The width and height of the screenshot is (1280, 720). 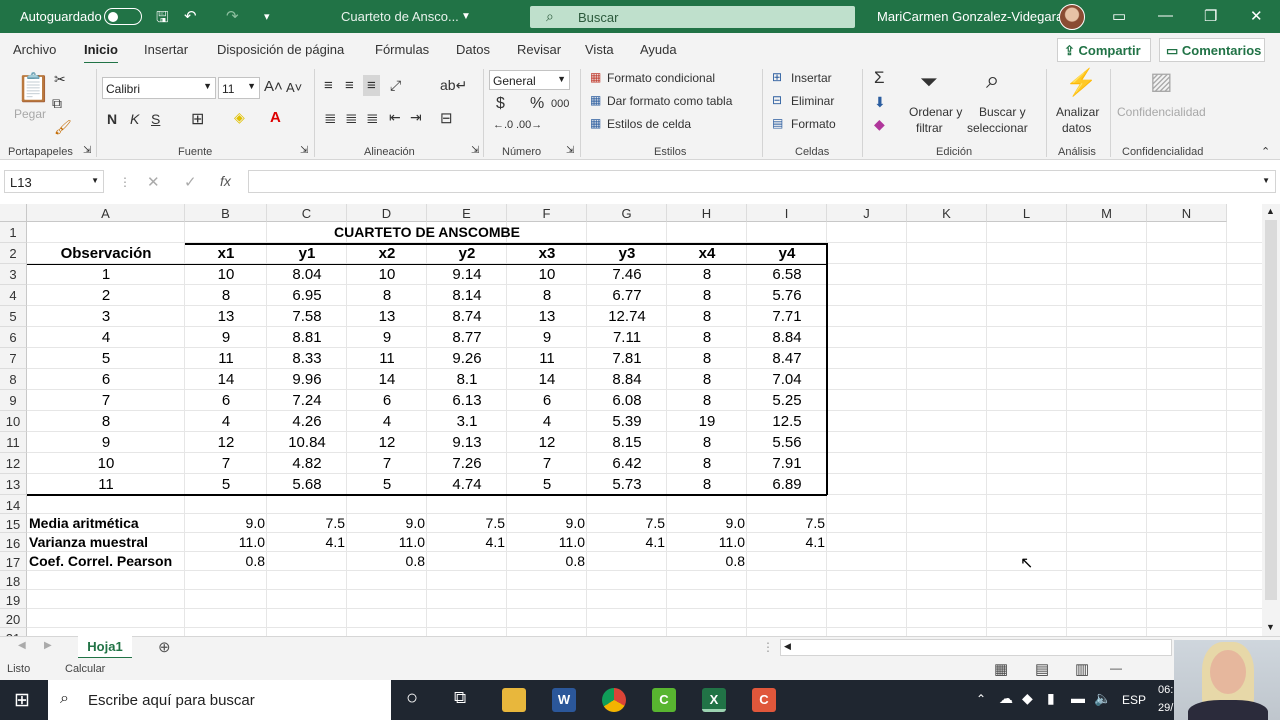 I want to click on task-view-icon: ⧉, so click(x=460, y=698).